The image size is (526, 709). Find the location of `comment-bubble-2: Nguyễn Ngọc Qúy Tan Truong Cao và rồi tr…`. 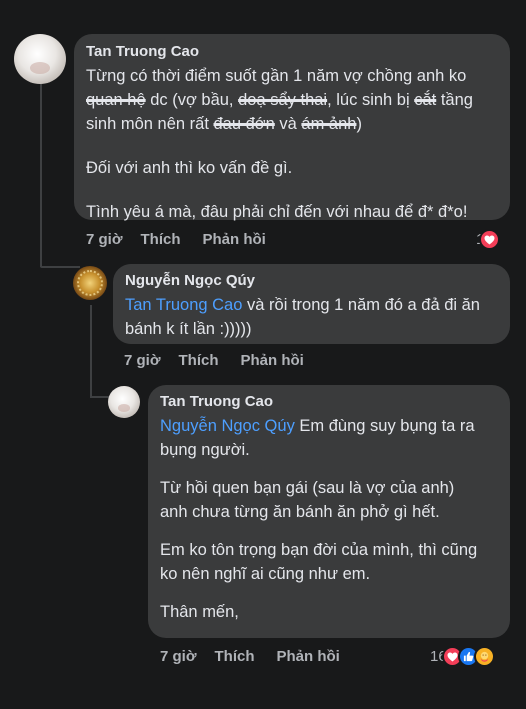

comment-bubble-2: Nguyễn Ngọc Qúy Tan Truong Cao và rồi tr… is located at coordinates (311, 304).